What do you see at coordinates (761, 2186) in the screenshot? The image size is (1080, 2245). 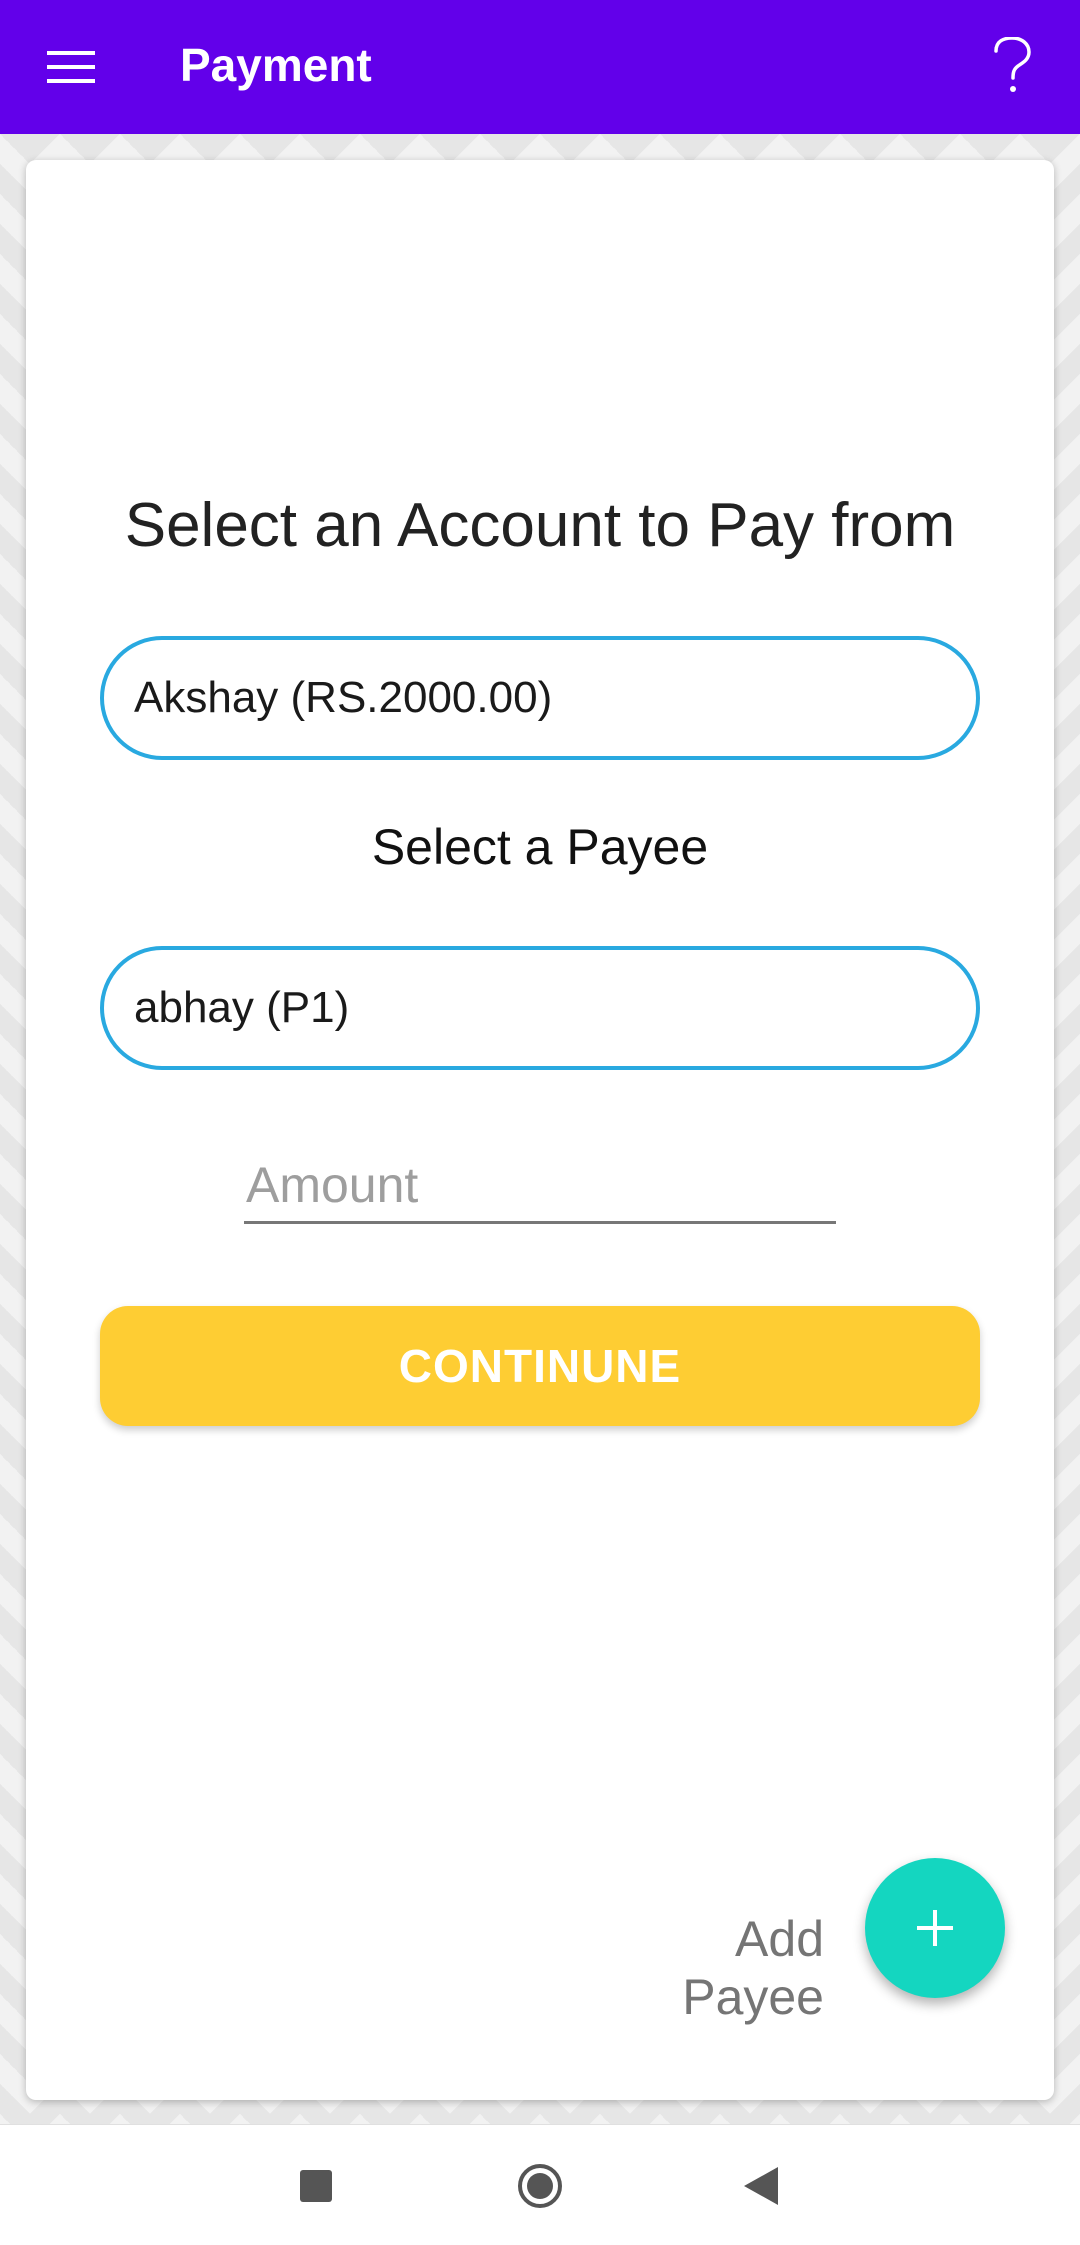 I see `triangle-back-icon` at bounding box center [761, 2186].